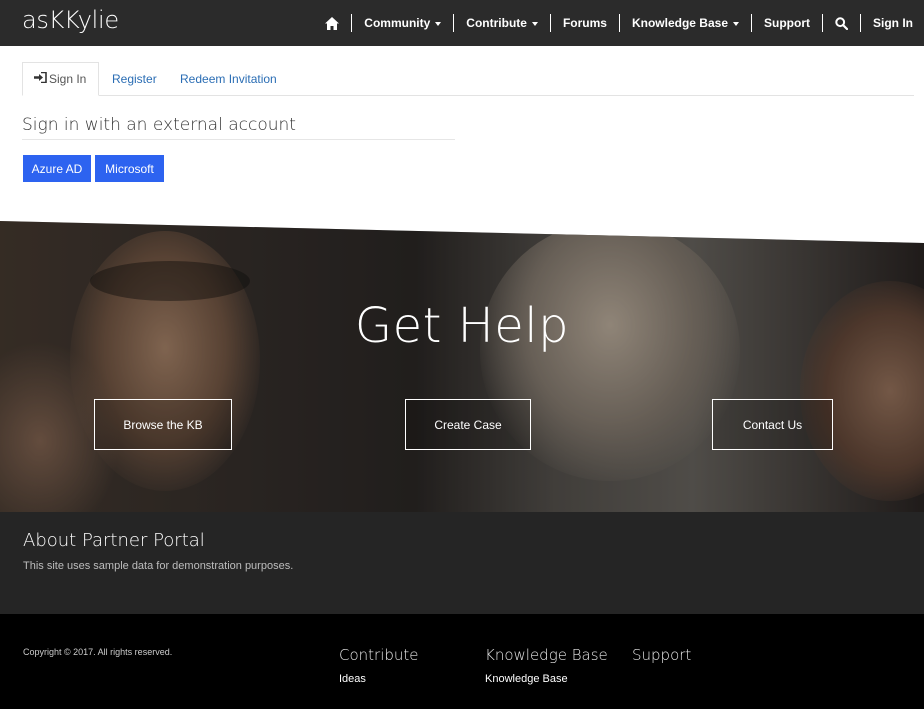  What do you see at coordinates (772, 424) in the screenshot?
I see `contact-us-button: Contact Us` at bounding box center [772, 424].